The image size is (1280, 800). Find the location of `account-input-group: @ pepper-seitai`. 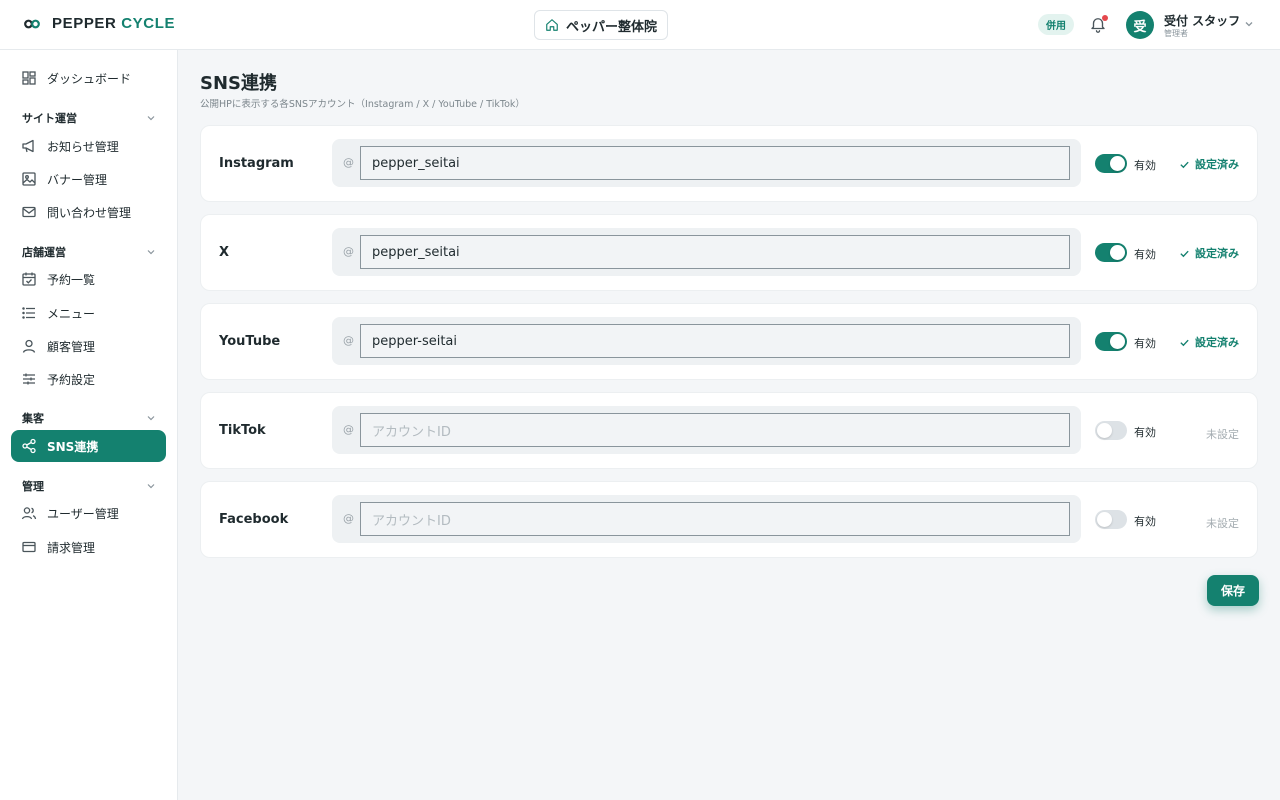

account-input-group: @ pepper-seitai is located at coordinates (706, 341).